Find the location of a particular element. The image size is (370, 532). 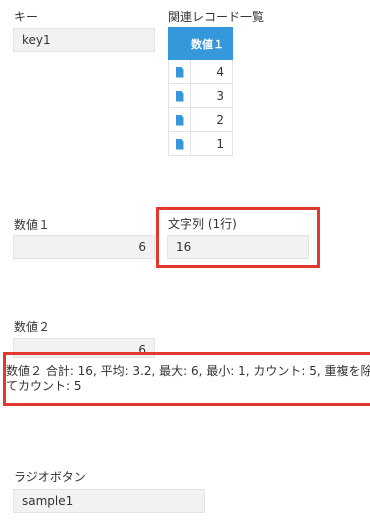

related-record-value: 4 is located at coordinates (211, 71).